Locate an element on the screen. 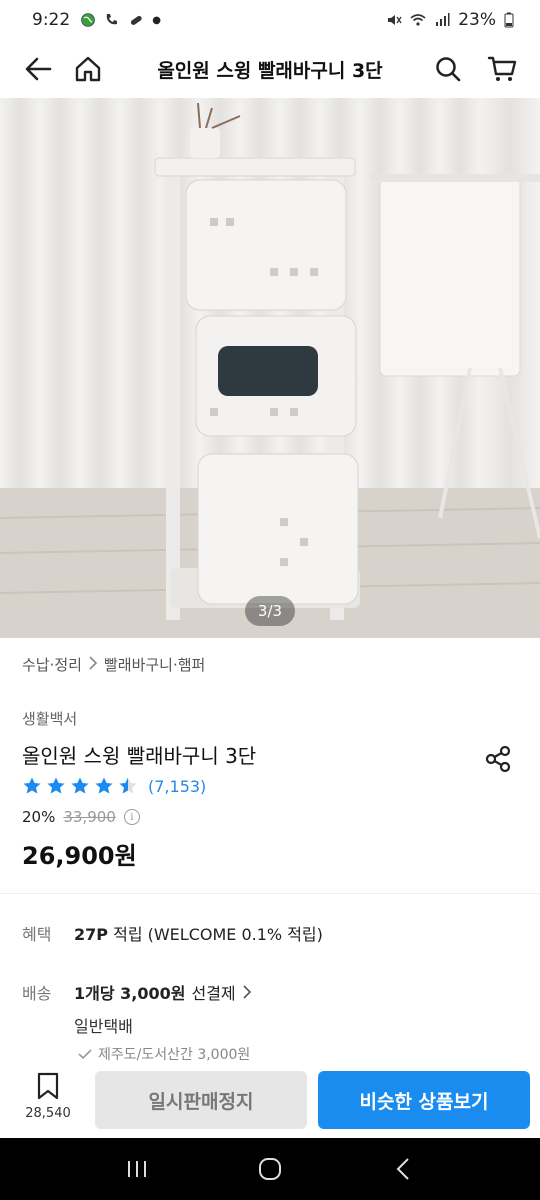 Image resolution: width=540 pixels, height=1200 pixels. shipping-label: 배송 is located at coordinates (37, 993).